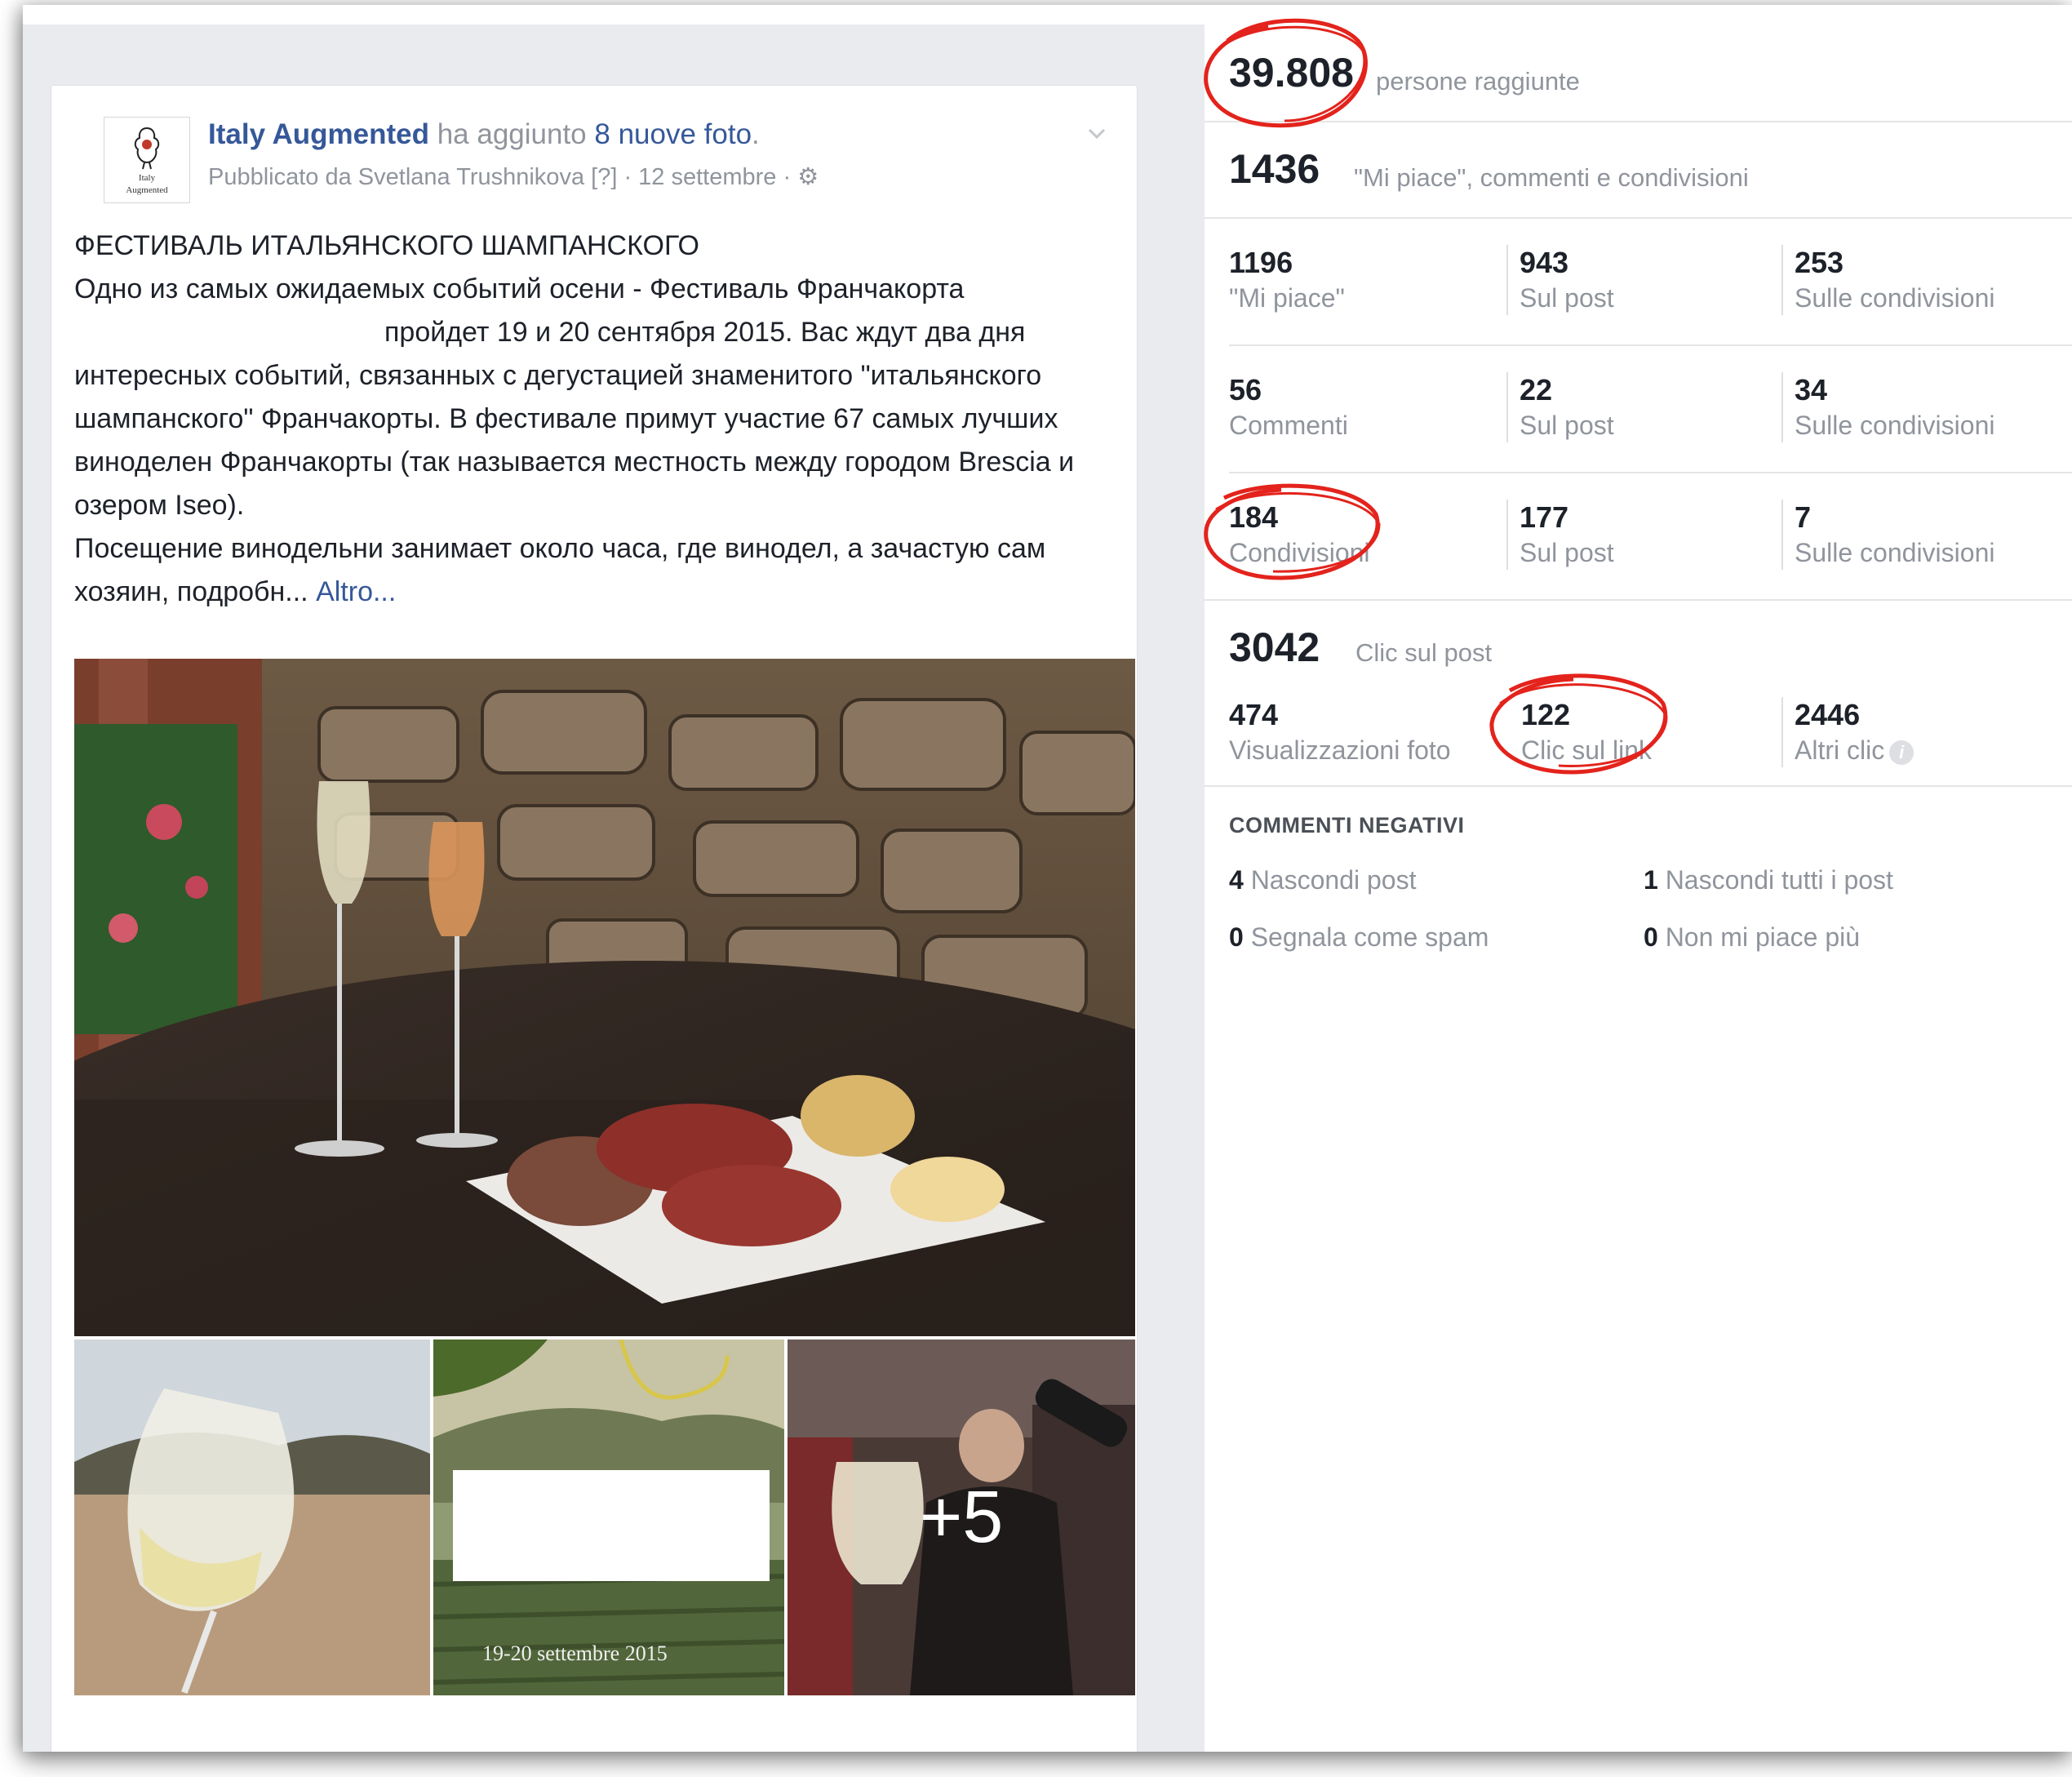 The image size is (2072, 1777). I want to click on hide-all-posts: 1 Nascondi tutti i post, so click(1768, 880).